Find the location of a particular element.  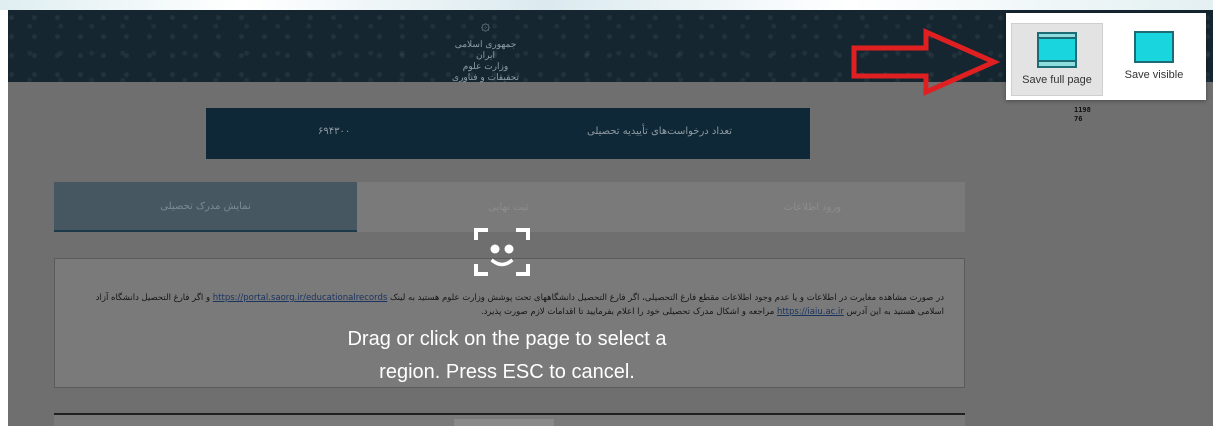

capture-face-icon is located at coordinates (502, 252).